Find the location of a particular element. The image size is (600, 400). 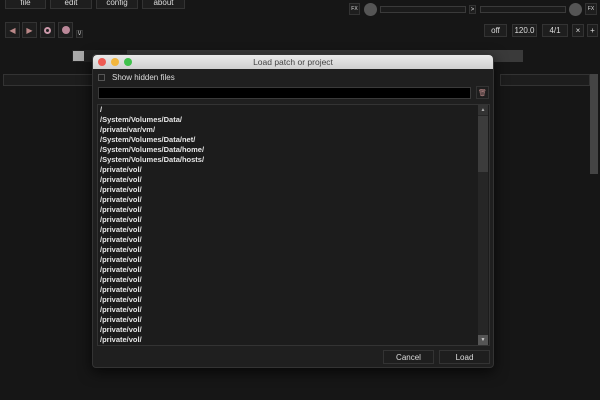

right-scrollbar is located at coordinates (594, 124).